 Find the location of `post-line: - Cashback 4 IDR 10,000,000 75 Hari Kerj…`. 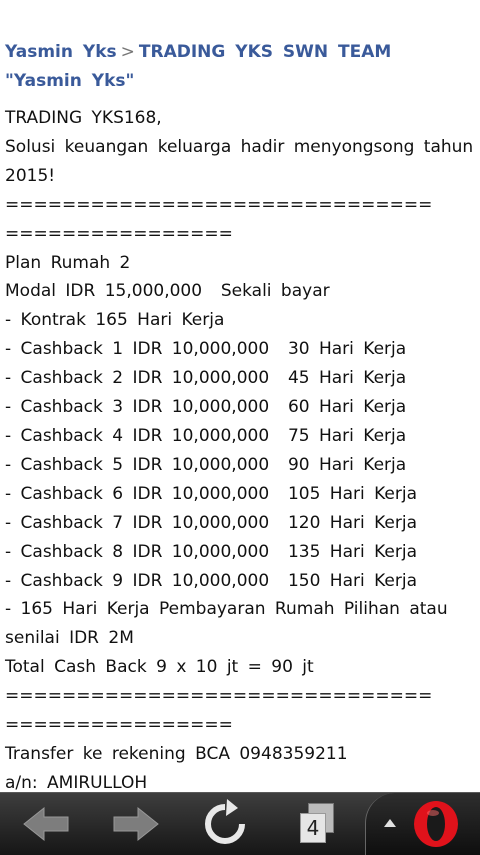

post-line: - Cashback 4 IDR 10,000,000 75 Hari Kerj… is located at coordinates (206, 435).